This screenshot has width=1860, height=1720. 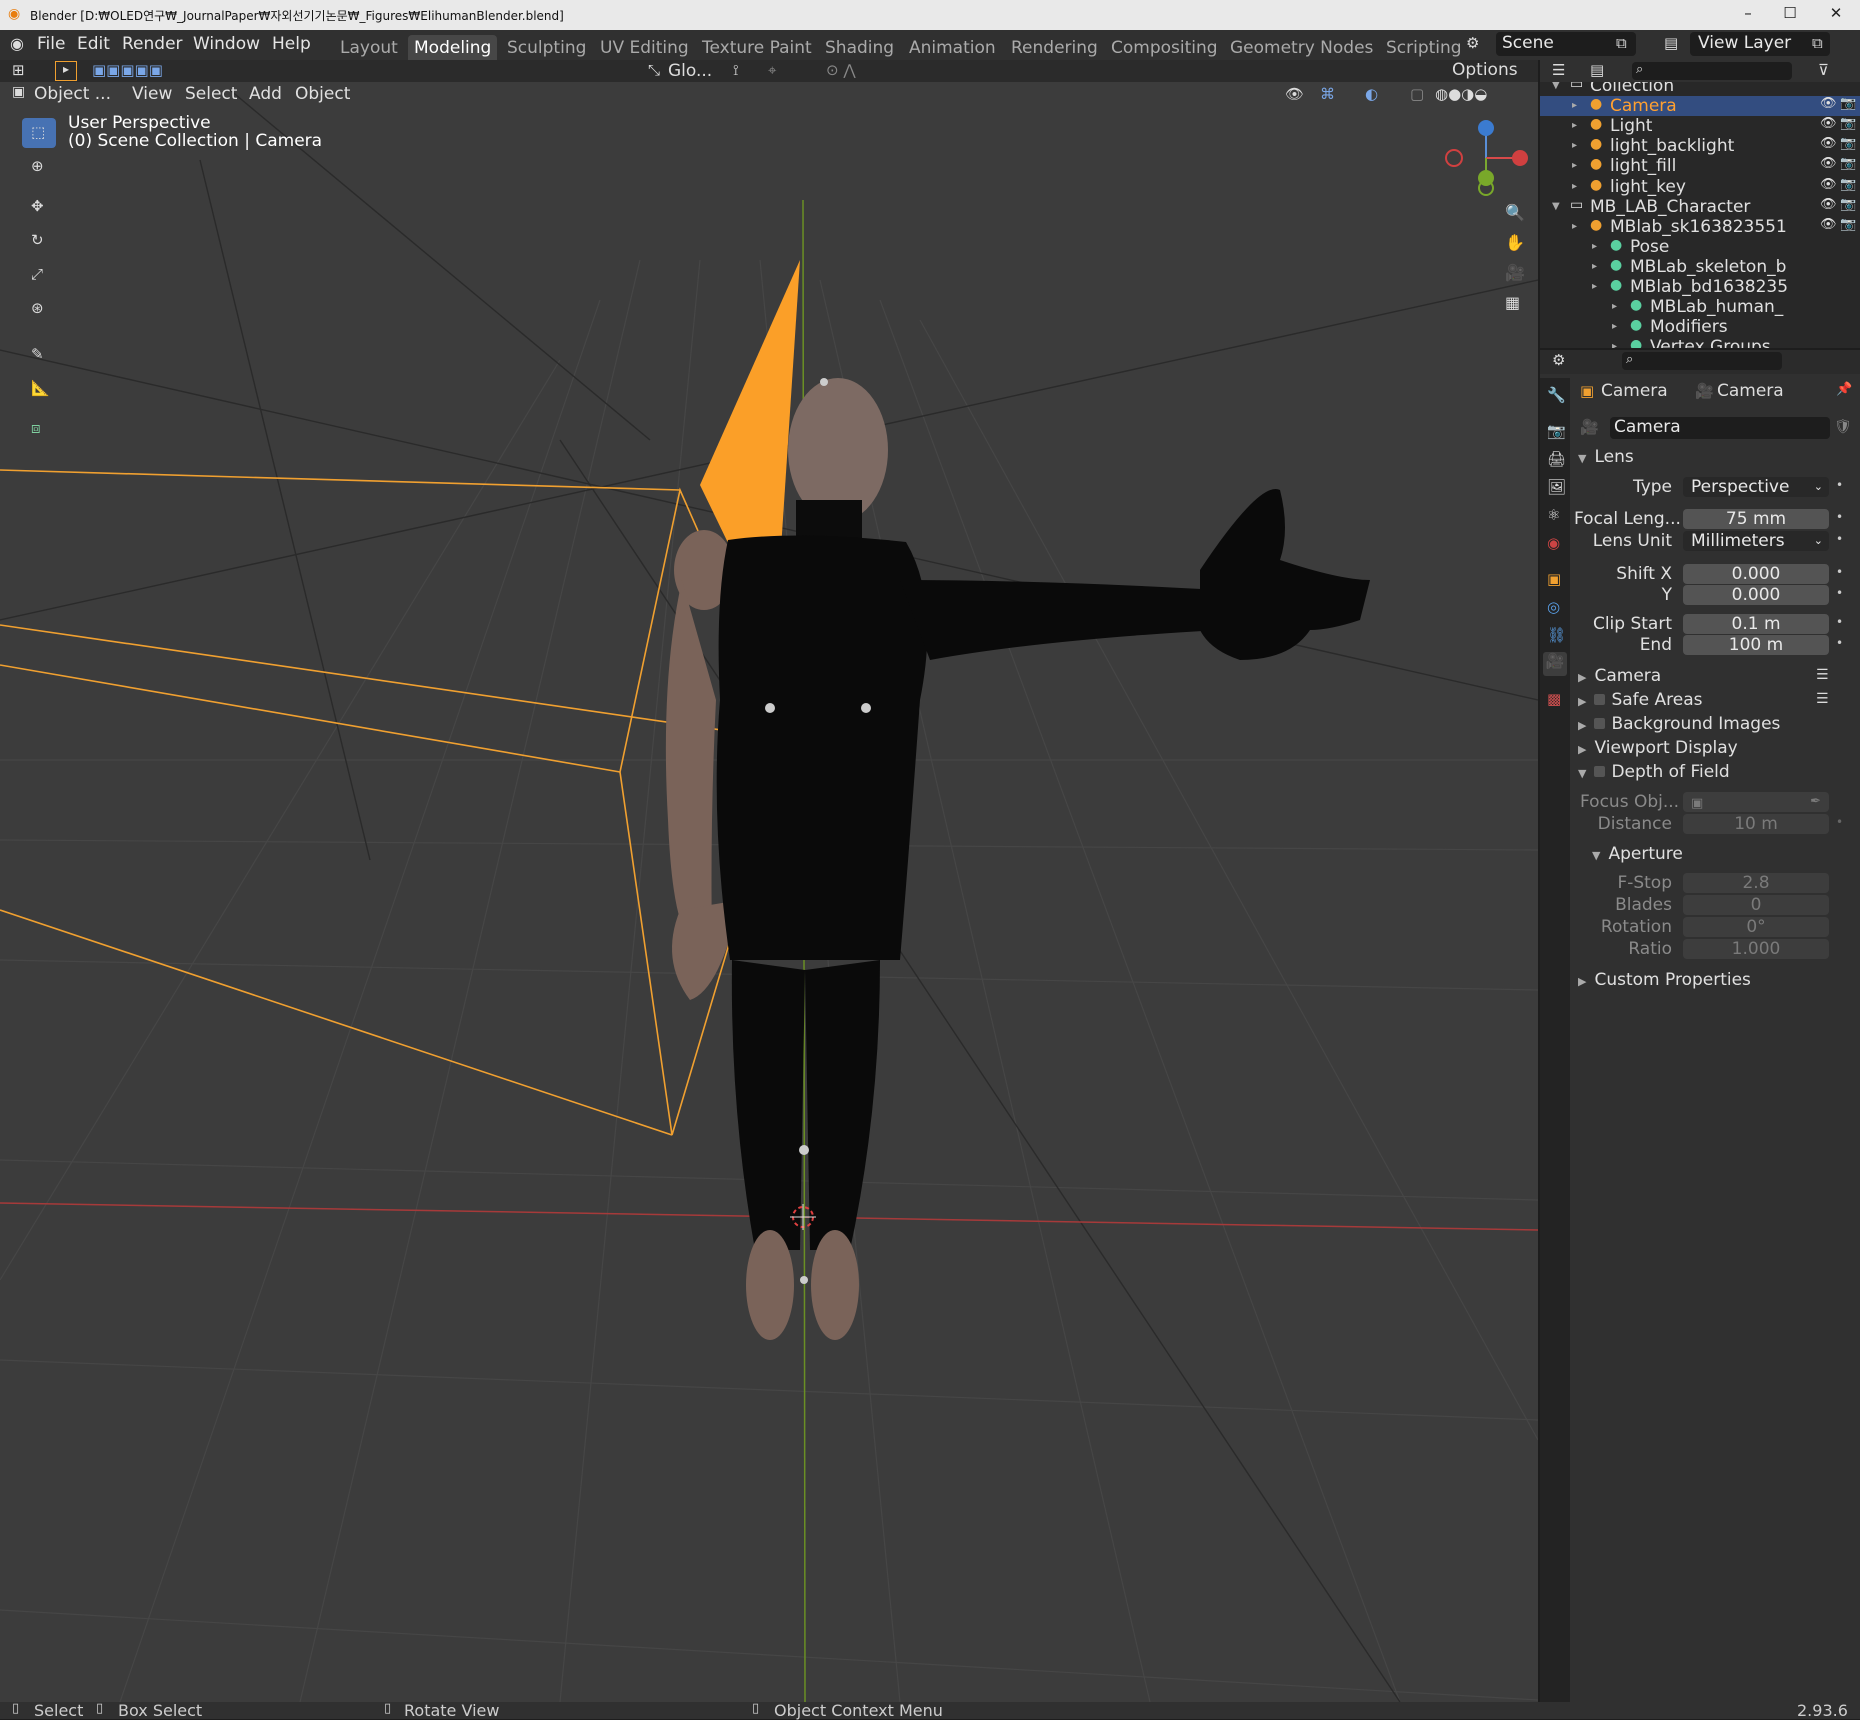 I want to click on select-tool-icon: ▸, so click(x=66, y=71).